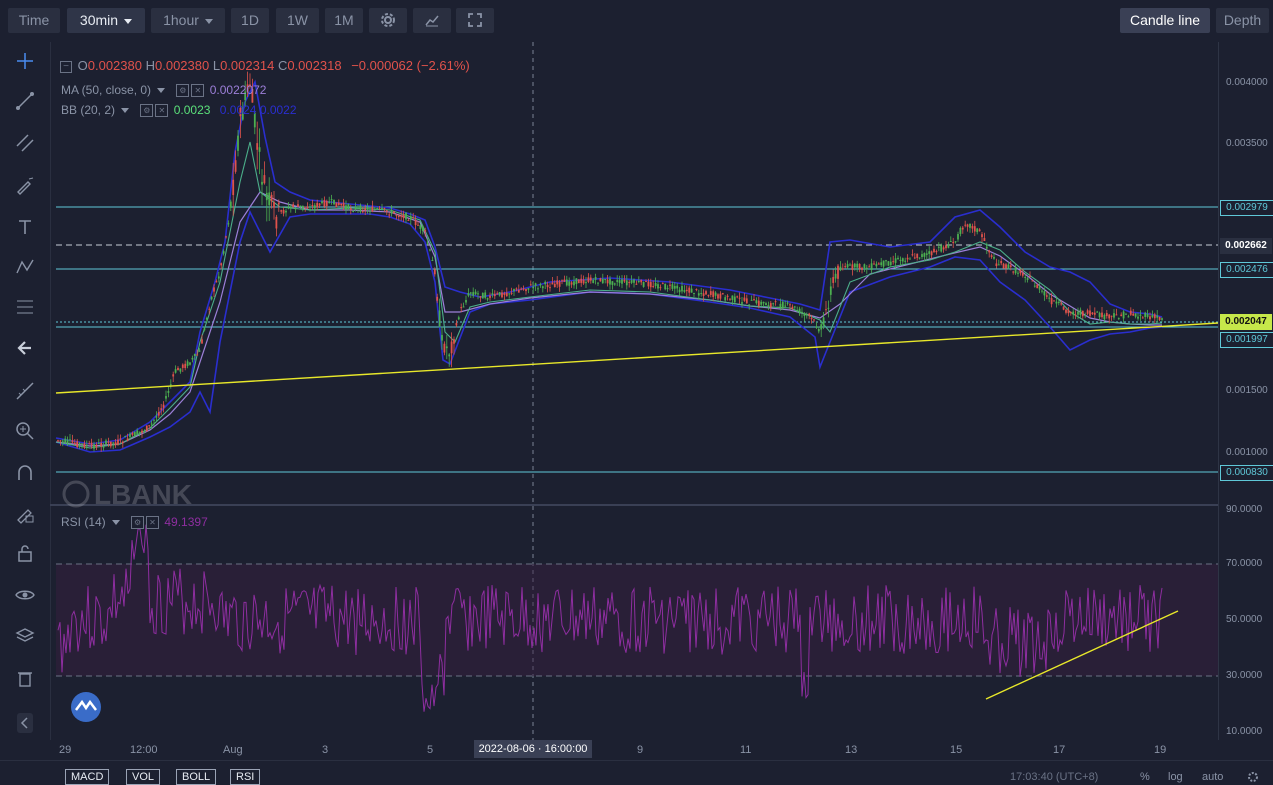  I want to click on pattern-tool-icon, so click(25, 267).